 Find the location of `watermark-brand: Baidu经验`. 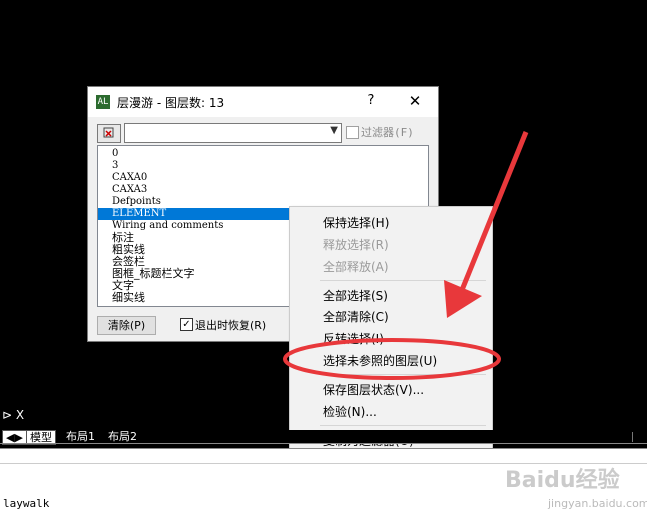

watermark-brand: Baidu经验 is located at coordinates (562, 480).